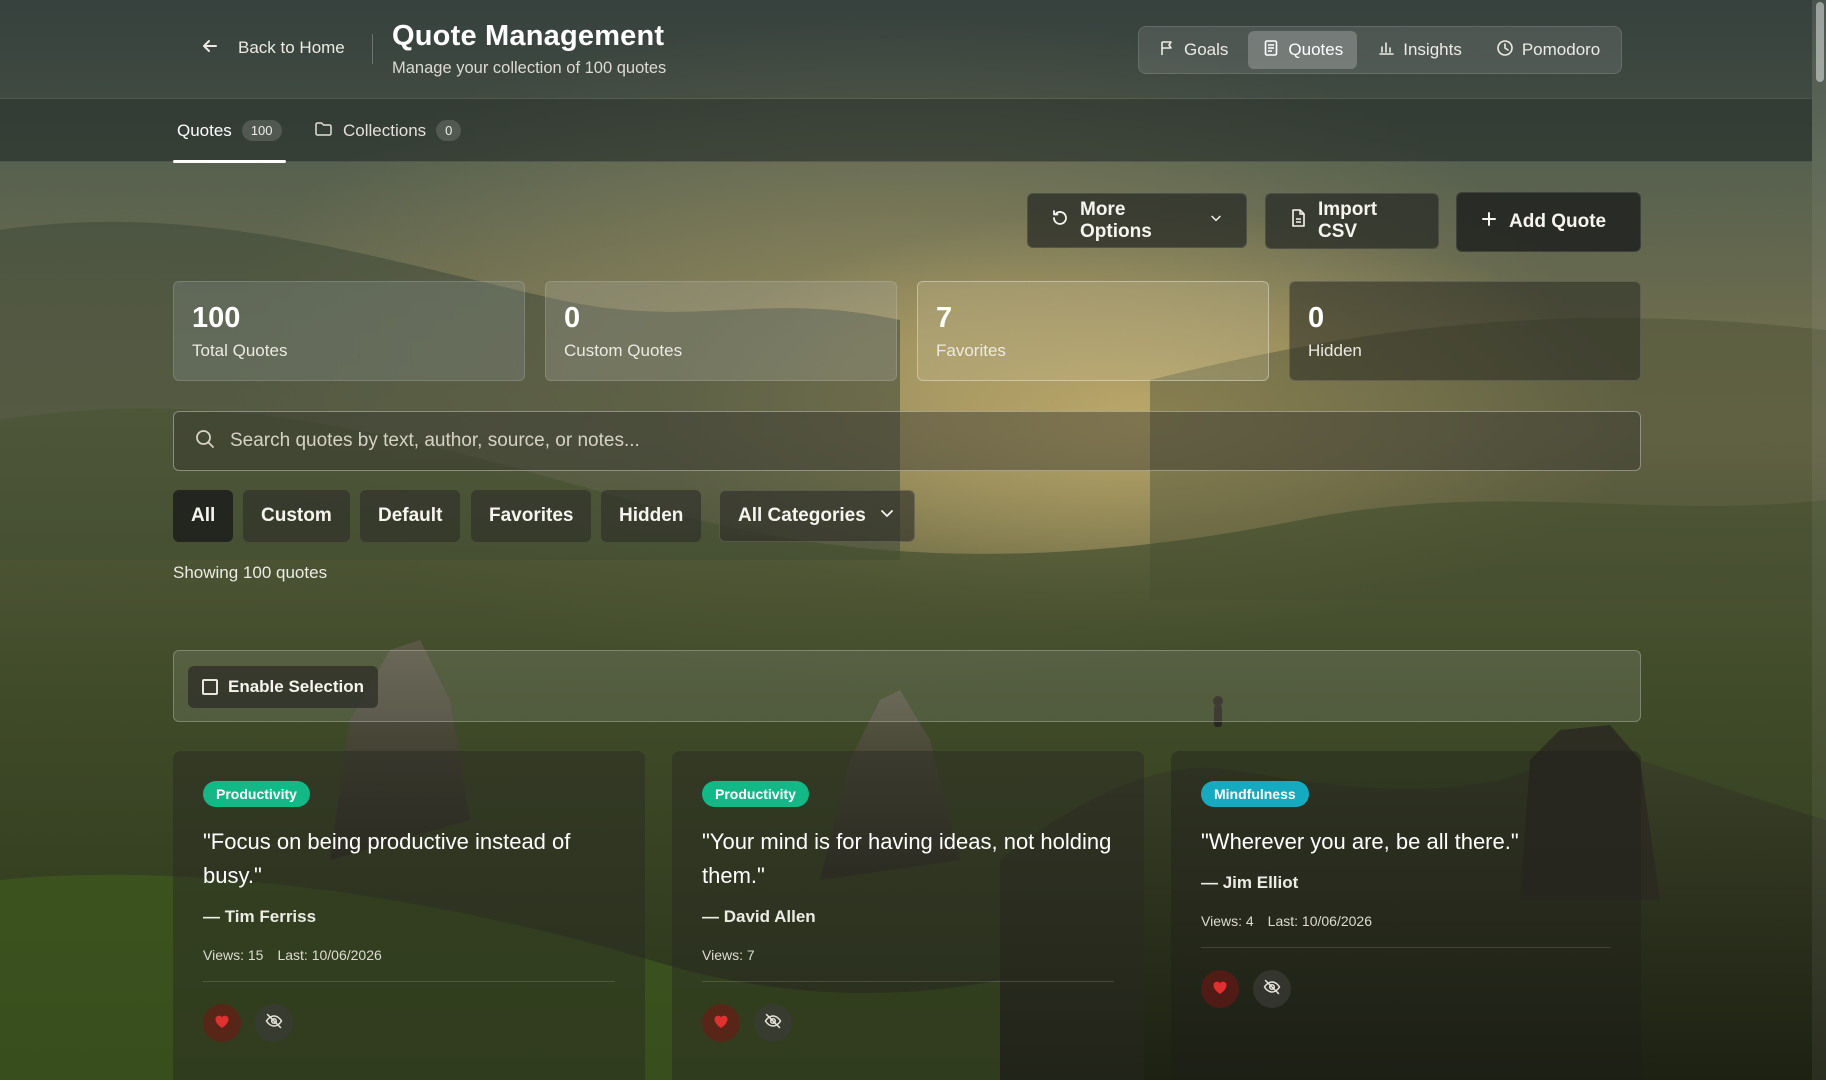 This screenshot has height=1080, width=1826. I want to click on stat-hidden-label: Hidden, so click(1335, 350).